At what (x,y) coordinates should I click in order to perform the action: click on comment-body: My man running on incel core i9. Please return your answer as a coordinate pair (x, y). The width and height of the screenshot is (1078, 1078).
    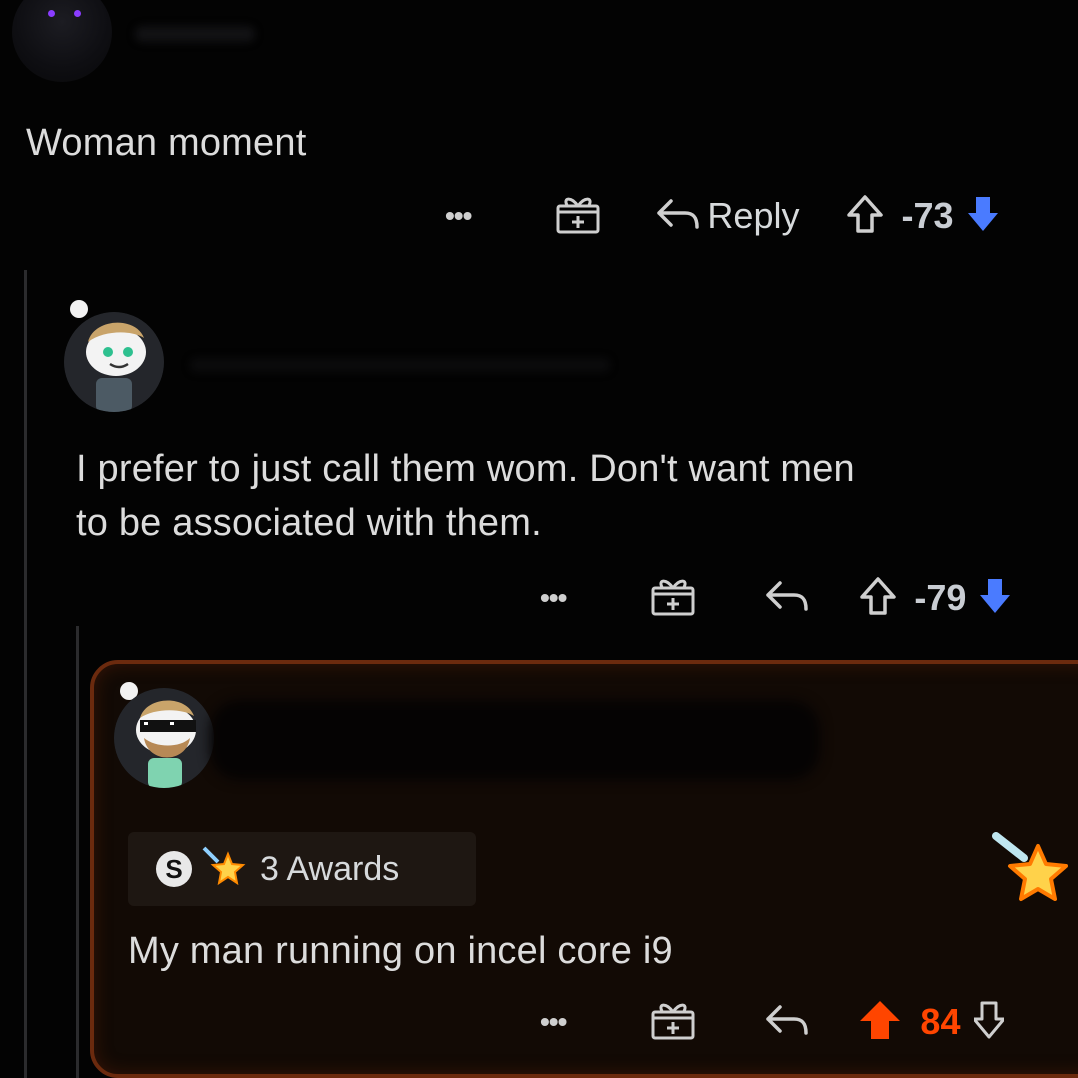
    Looking at the image, I should click on (400, 951).